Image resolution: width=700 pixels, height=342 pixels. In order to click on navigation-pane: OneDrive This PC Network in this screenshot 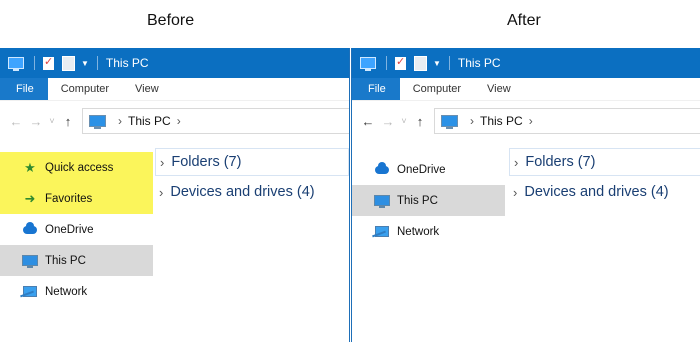, I will do `click(428, 248)`.